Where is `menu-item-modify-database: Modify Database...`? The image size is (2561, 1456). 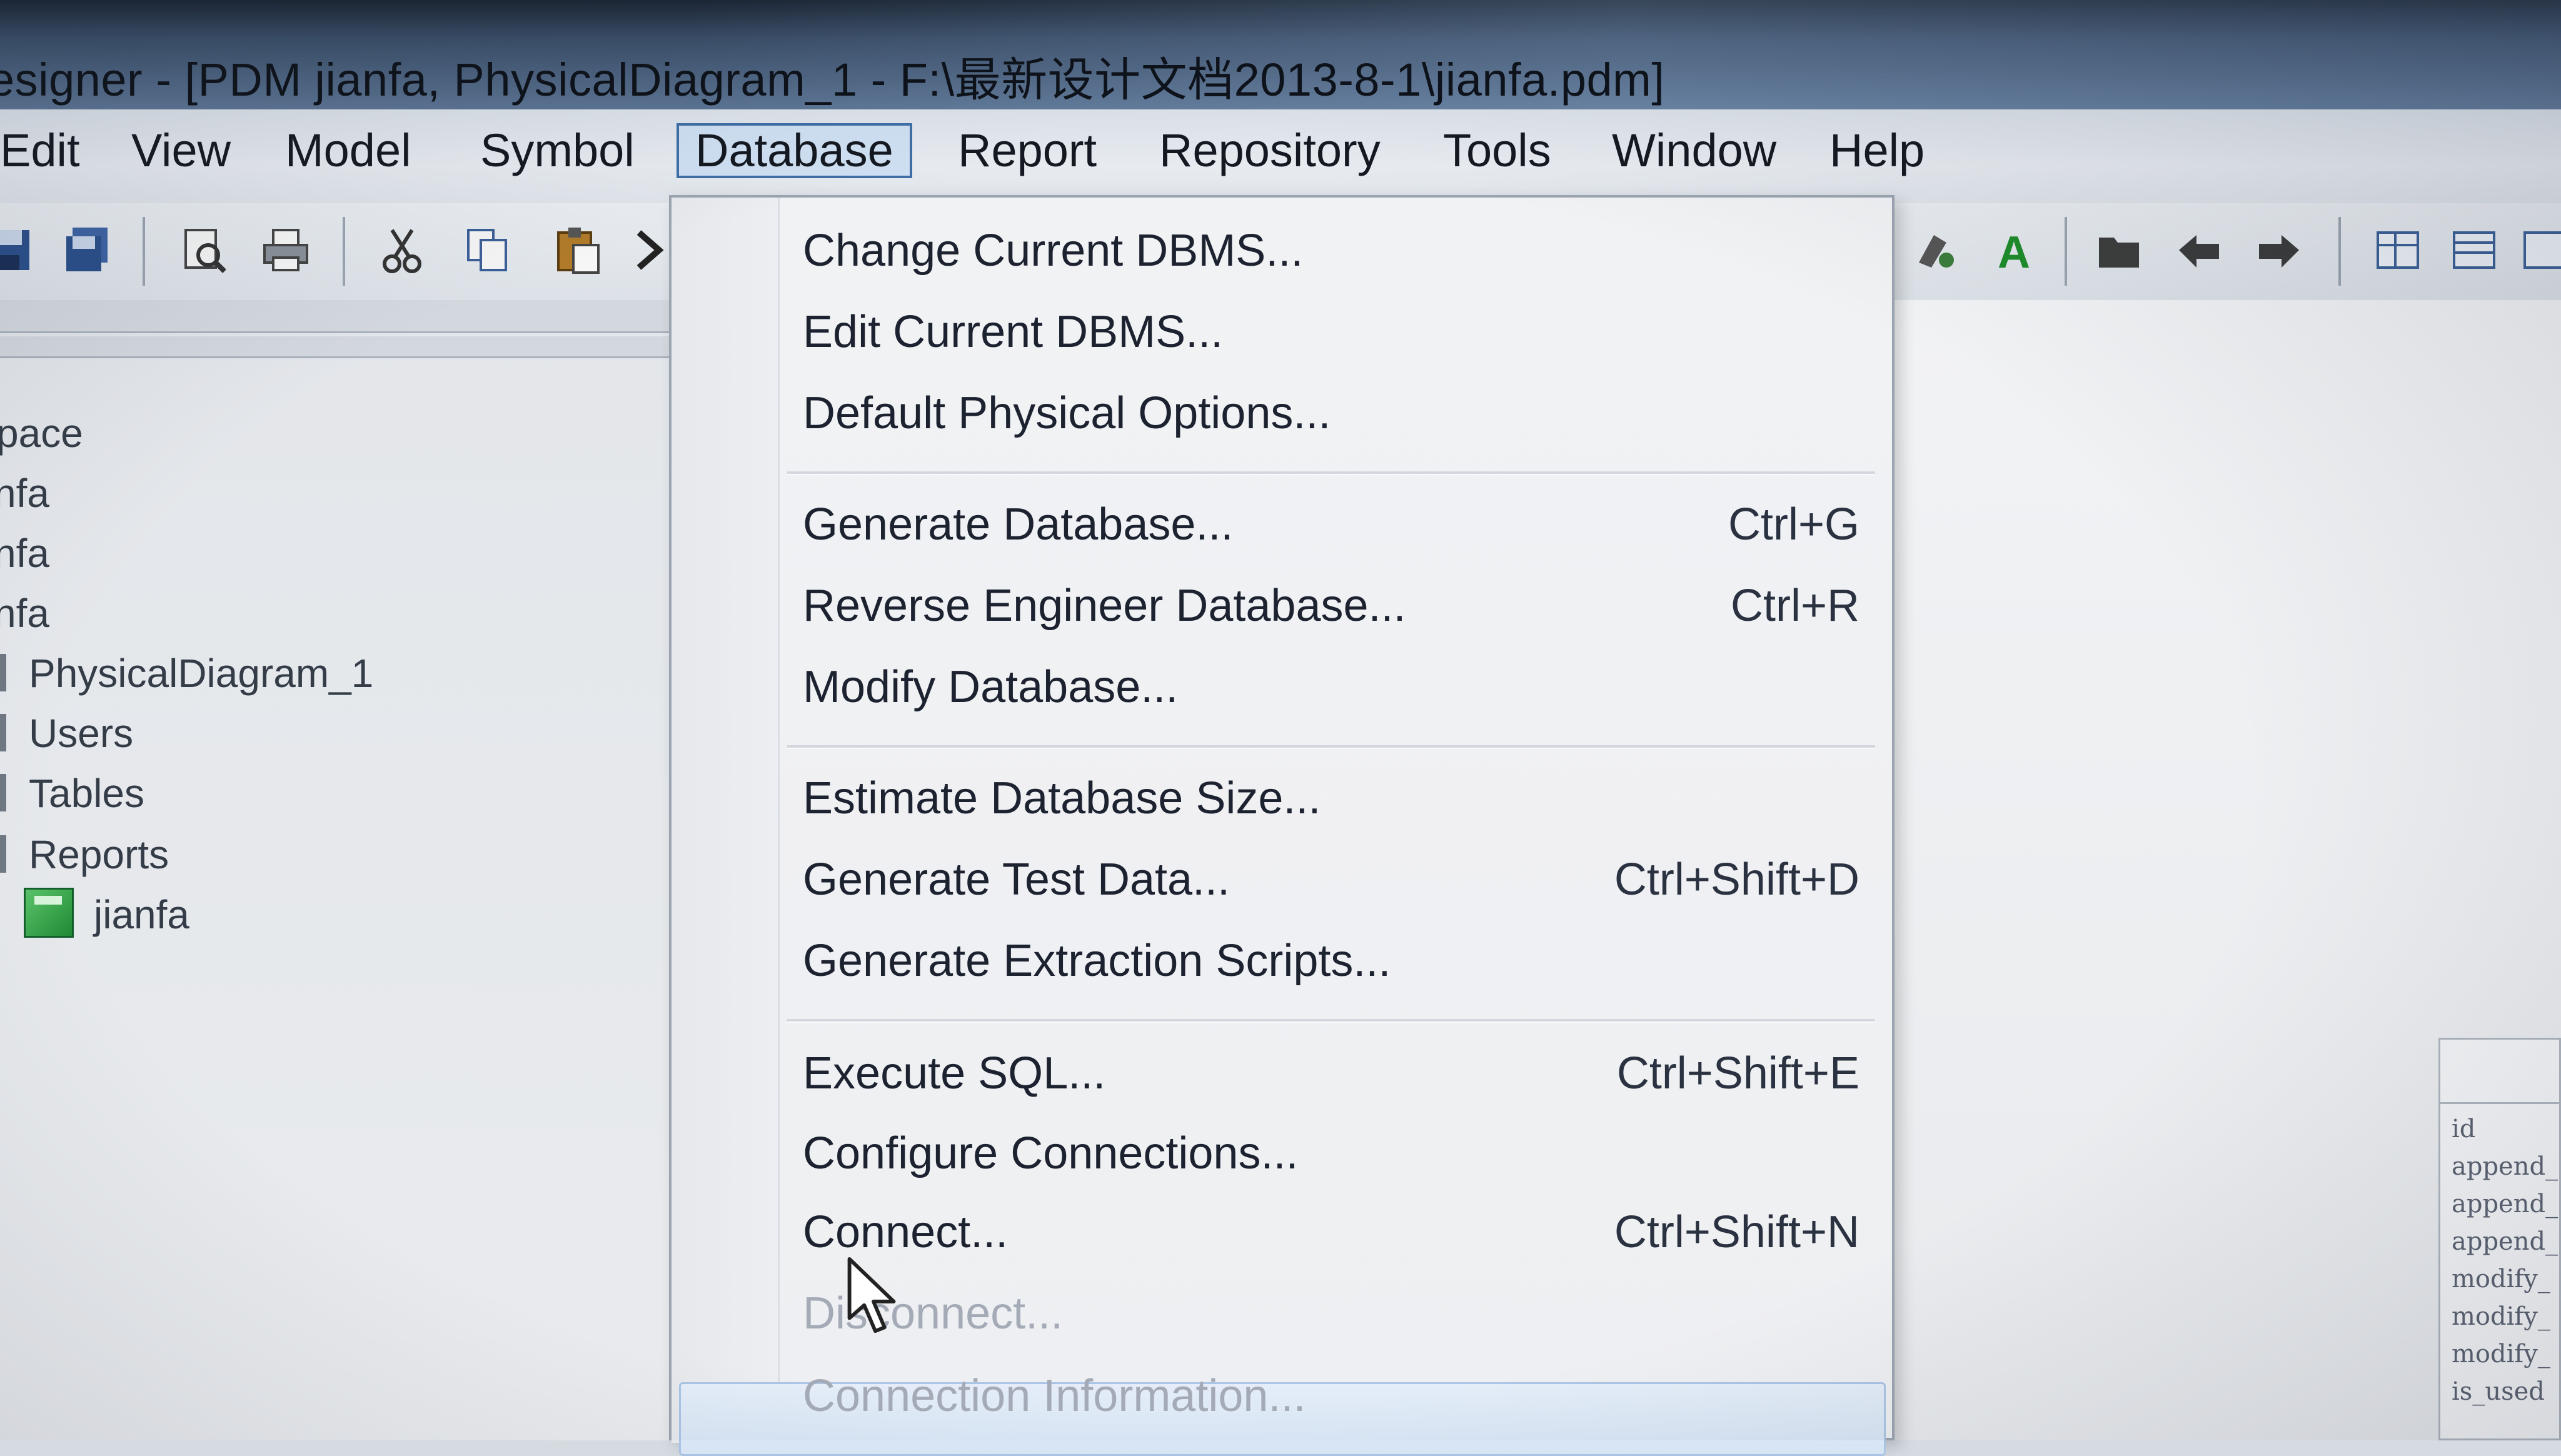
menu-item-modify-database: Modify Database... is located at coordinates (1331, 687).